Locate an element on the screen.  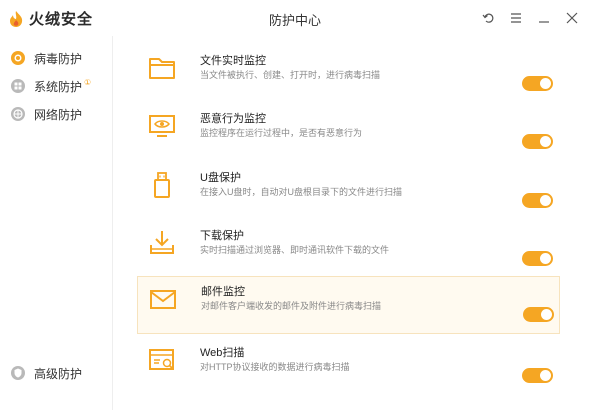
behavior-monitor-toggle is located at coordinates (537, 141).